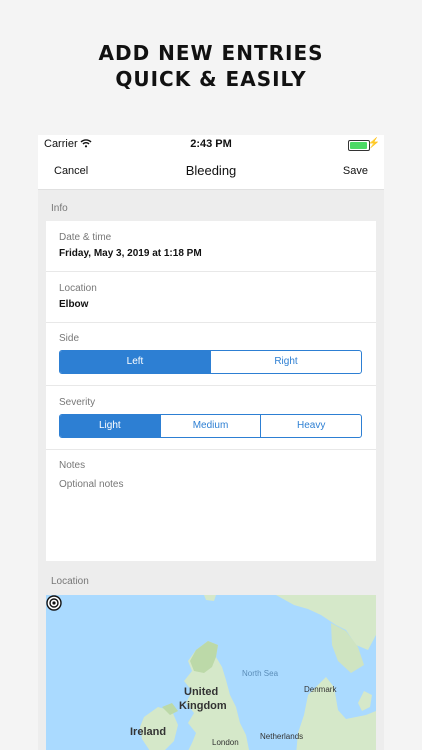 Image resolution: width=422 pixels, height=750 pixels. I want to click on side-row: Side Left Right, so click(211, 354).